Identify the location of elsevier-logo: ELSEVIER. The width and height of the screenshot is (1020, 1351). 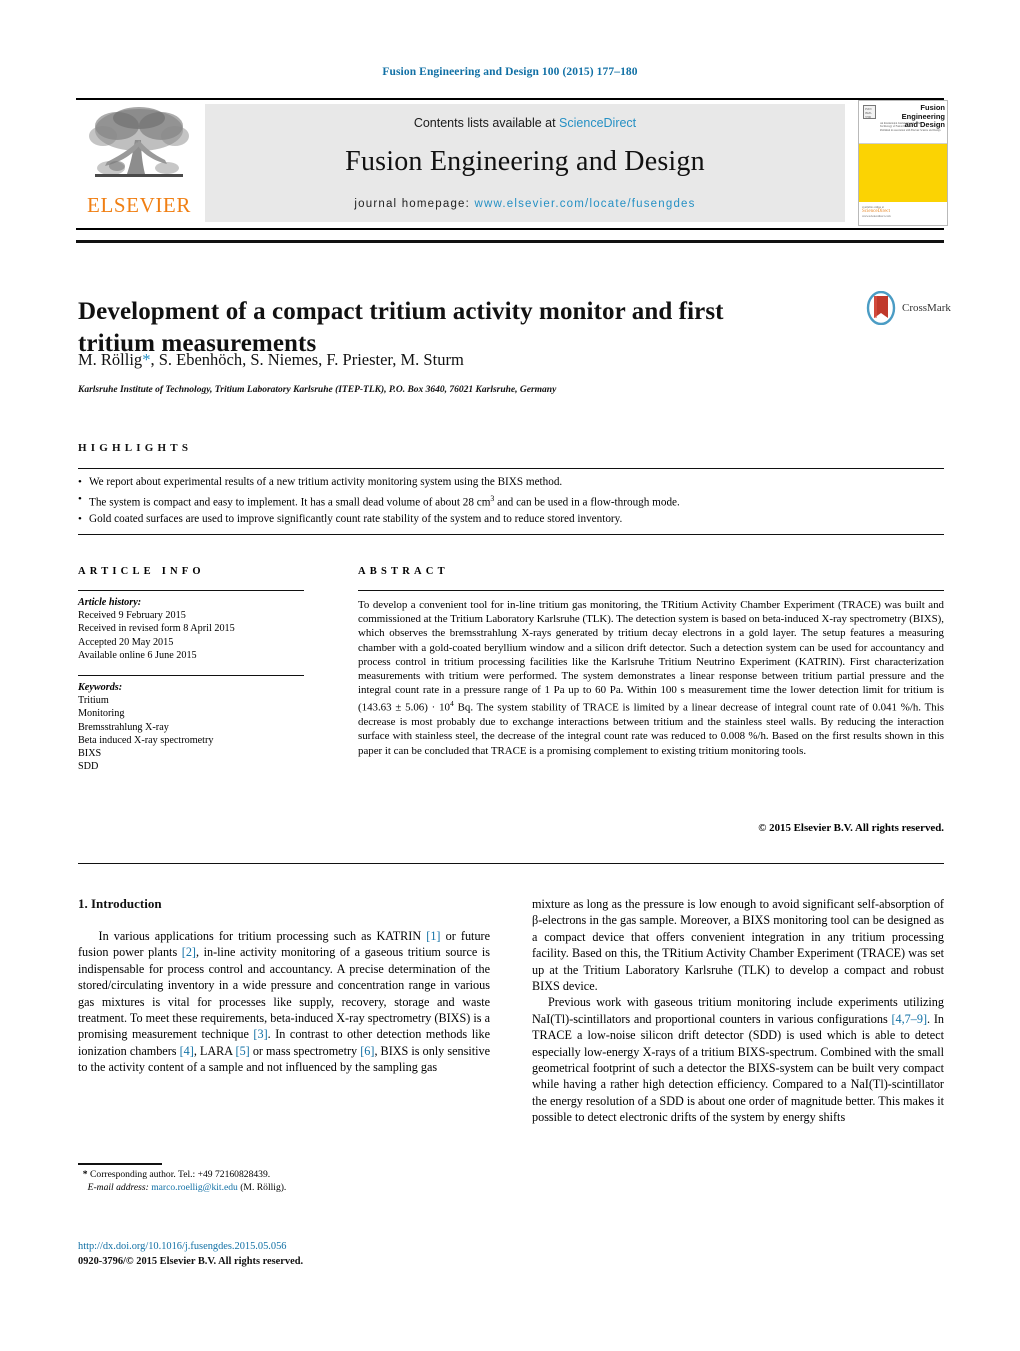
(139, 164).